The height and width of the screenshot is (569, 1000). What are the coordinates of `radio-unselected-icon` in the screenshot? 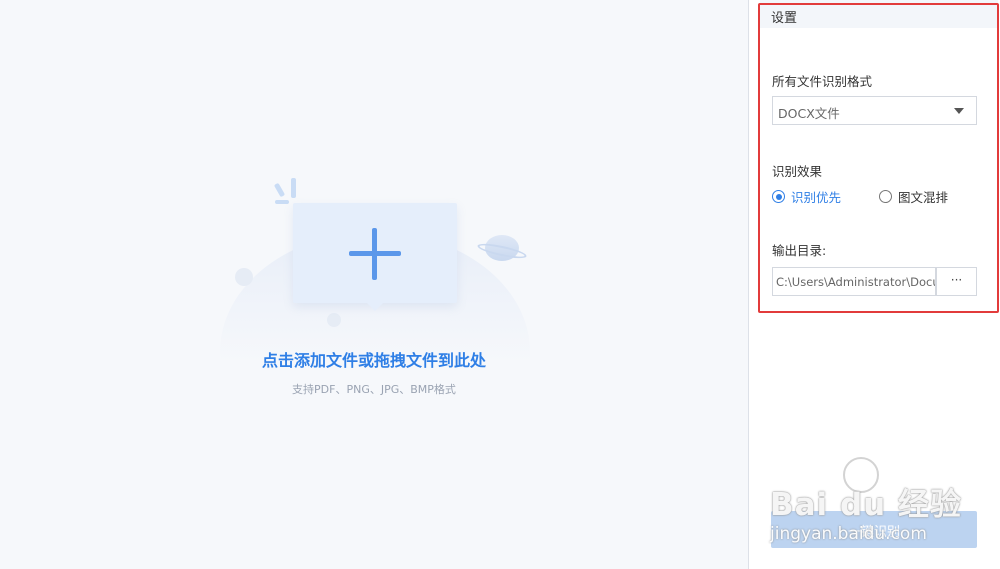 It's located at (885, 196).